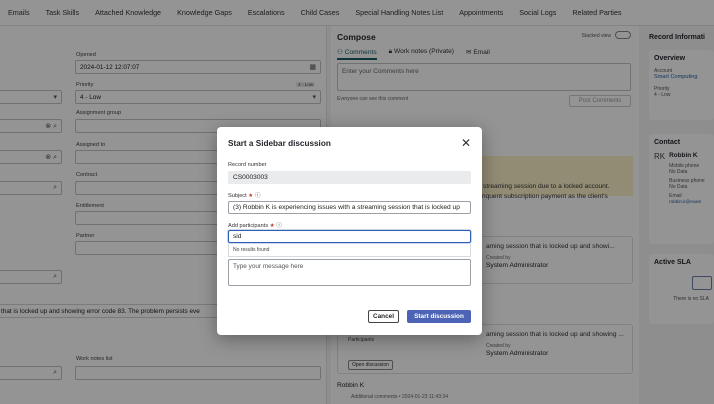  I want to click on modal-title: Start a Sidebar discussion, so click(279, 143).